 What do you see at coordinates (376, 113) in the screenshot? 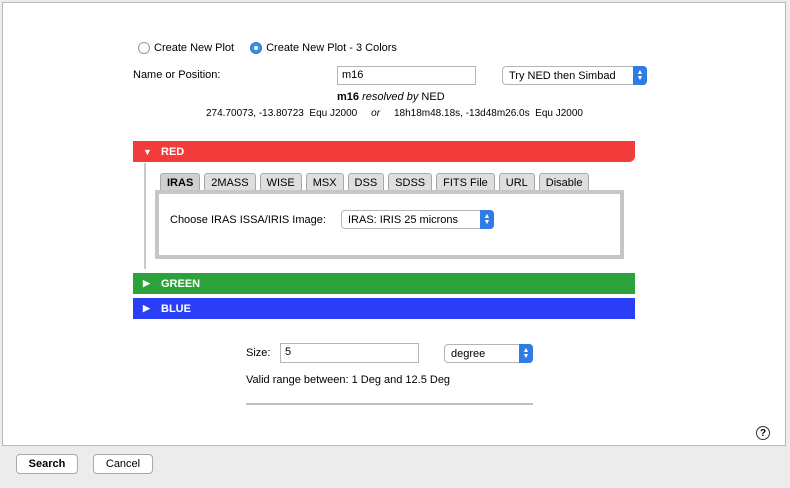
I see `coord-or: or` at bounding box center [376, 113].